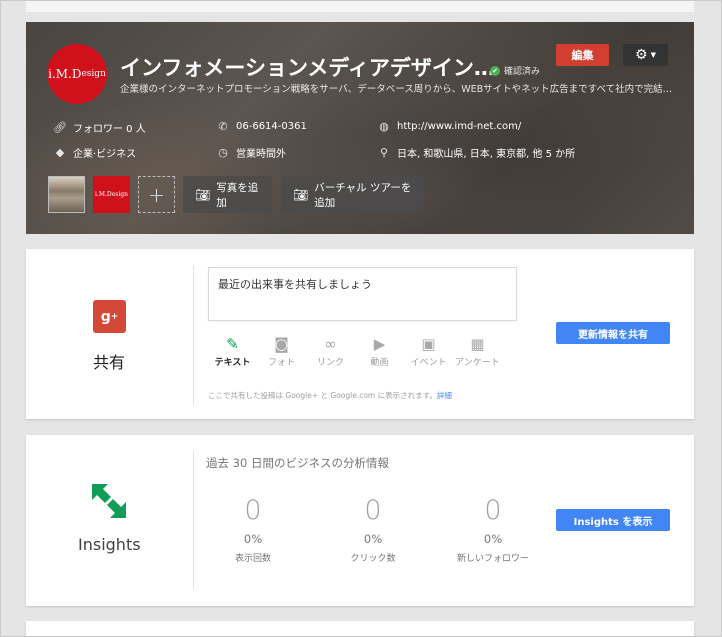  What do you see at coordinates (253, 529) in the screenshot?
I see `stat-views: 0 0% 表示回数` at bounding box center [253, 529].